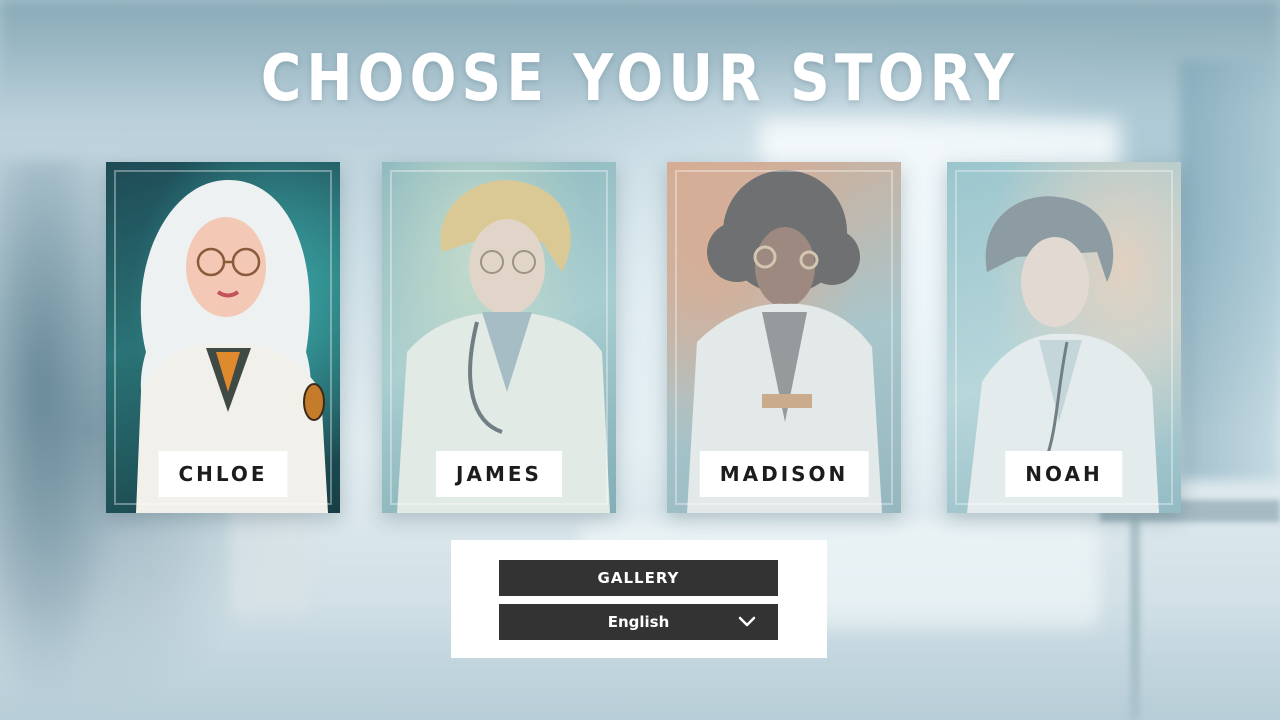 The height and width of the screenshot is (720, 1280). I want to click on character-name-label: JAMES, so click(499, 474).